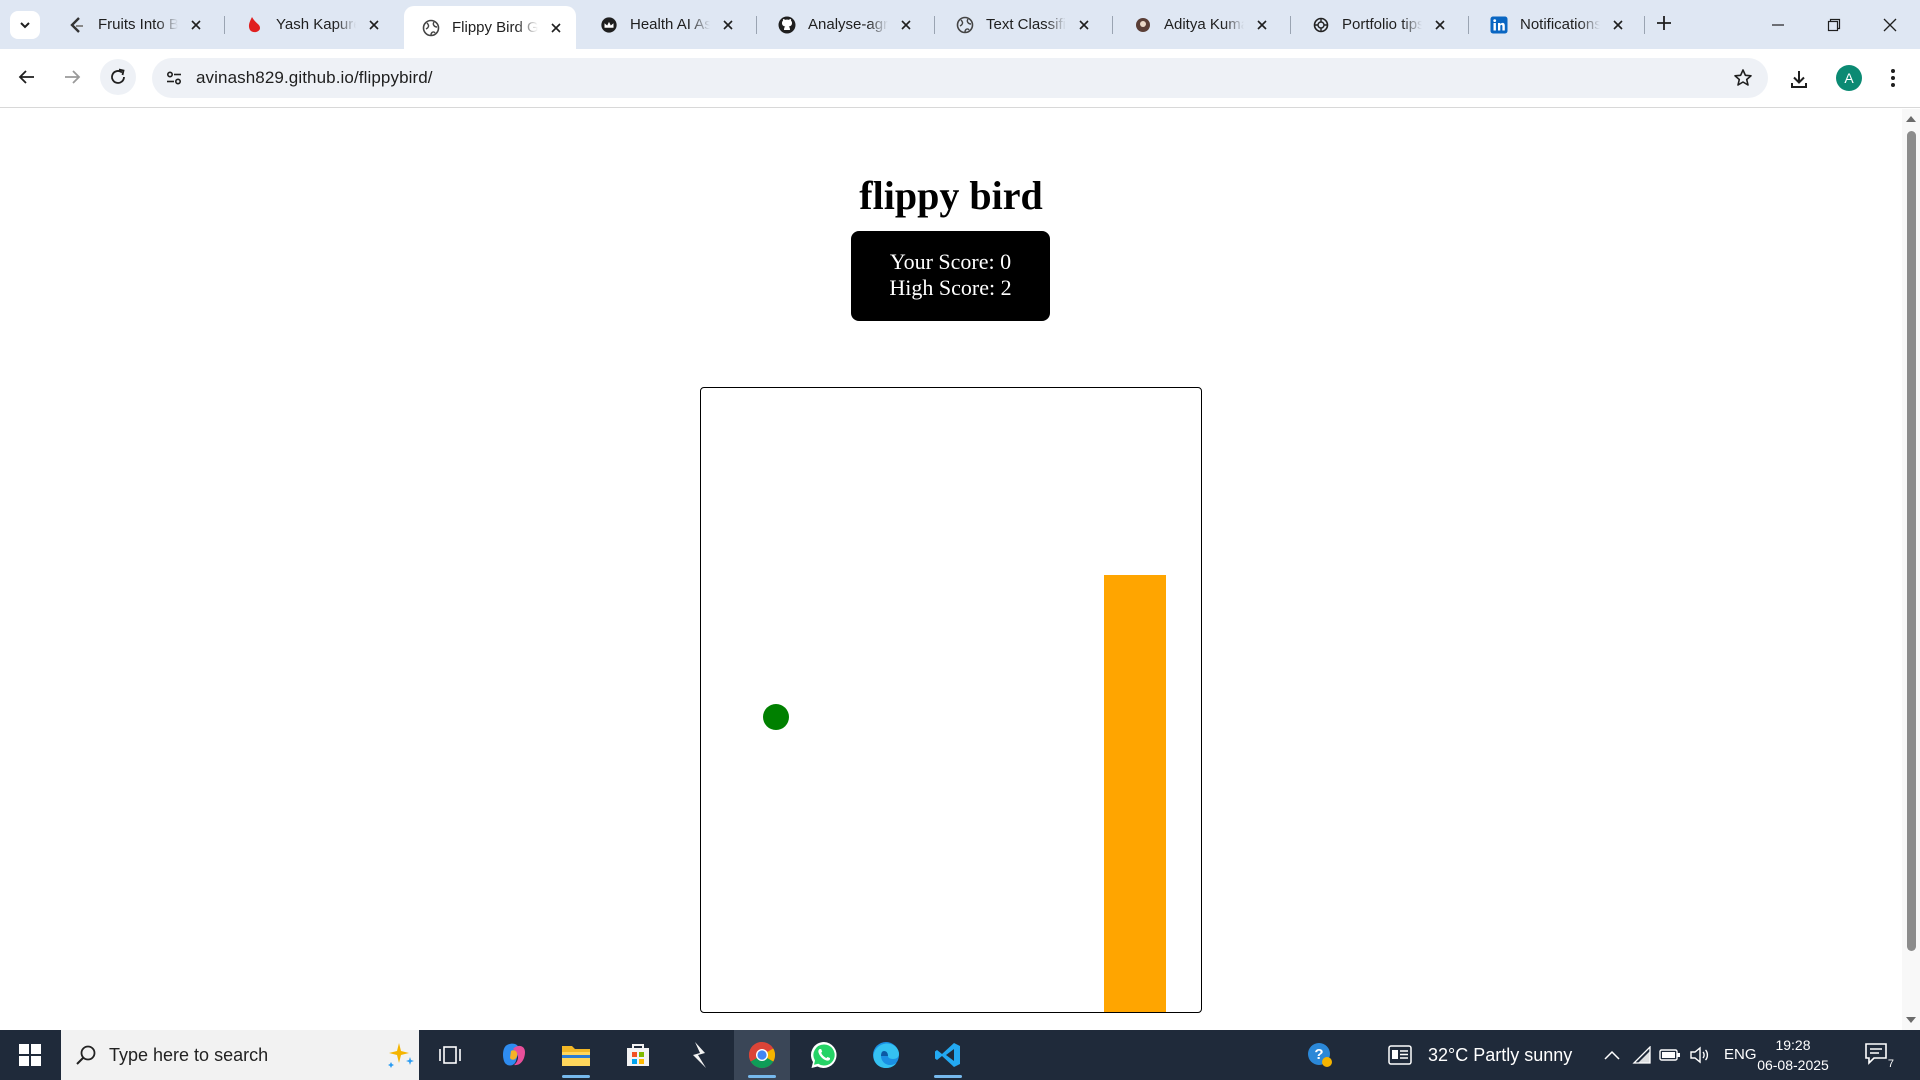  I want to click on tab-search-button, so click(25, 25).